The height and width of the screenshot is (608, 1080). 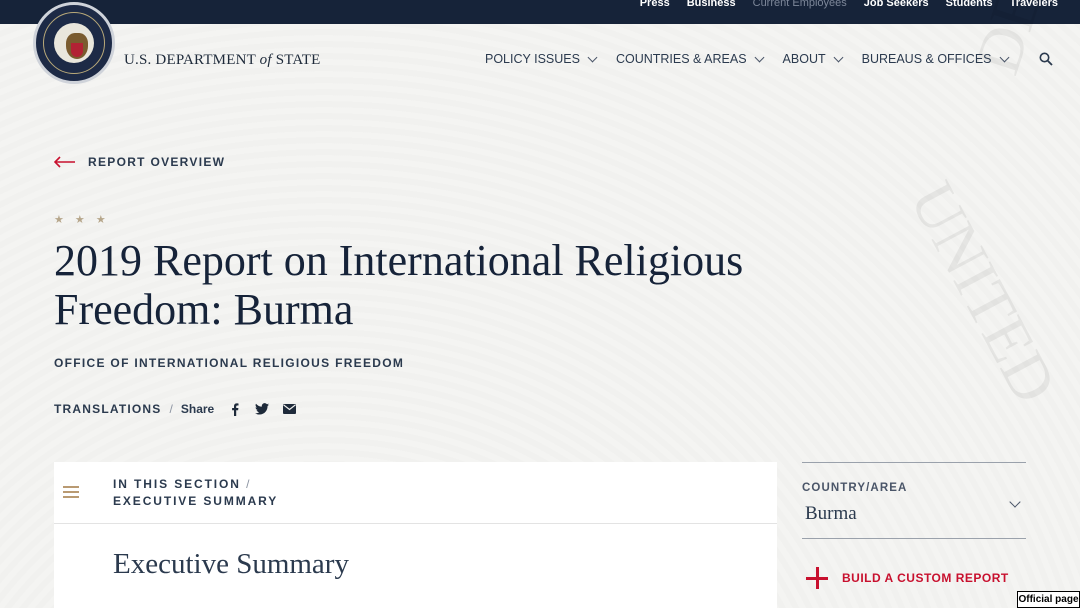 What do you see at coordinates (804, 59) in the screenshot?
I see `nav-label: ABOUT` at bounding box center [804, 59].